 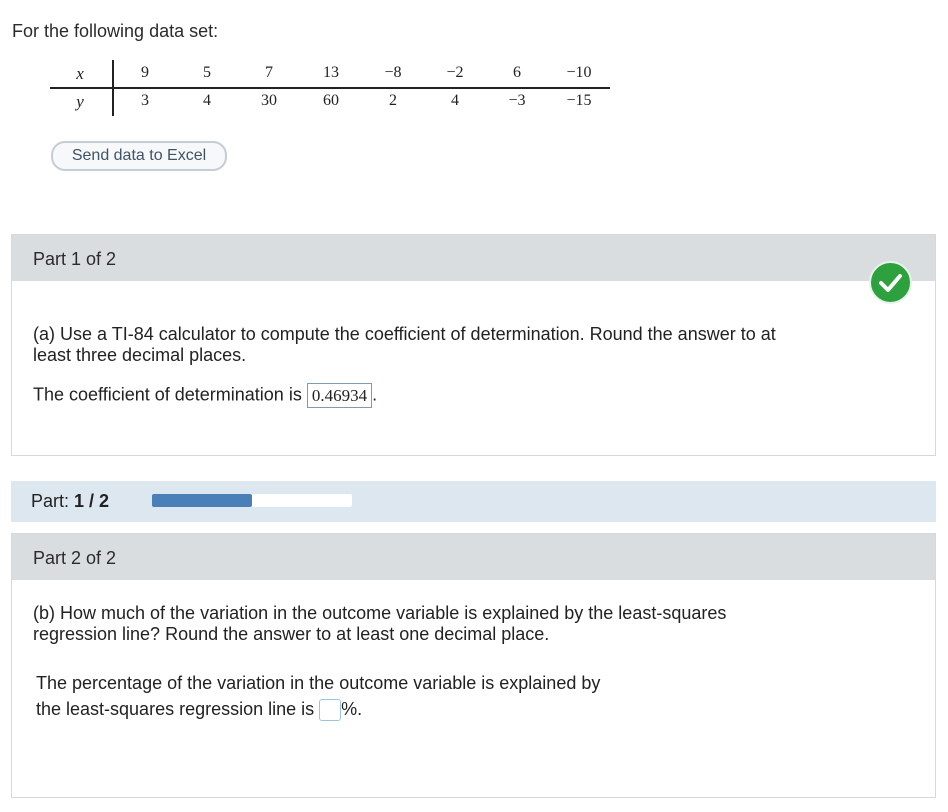 What do you see at coordinates (473, 501) in the screenshot?
I see `part-progress-bar: Part: 1 / 2` at bounding box center [473, 501].